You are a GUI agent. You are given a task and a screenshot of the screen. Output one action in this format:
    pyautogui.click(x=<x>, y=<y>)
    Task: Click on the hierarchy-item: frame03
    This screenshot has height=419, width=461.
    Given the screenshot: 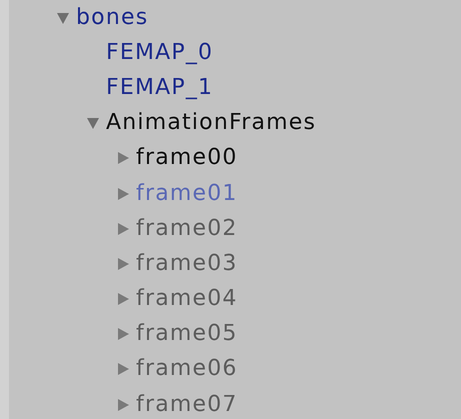 What is the action you would take?
    pyautogui.click(x=187, y=263)
    